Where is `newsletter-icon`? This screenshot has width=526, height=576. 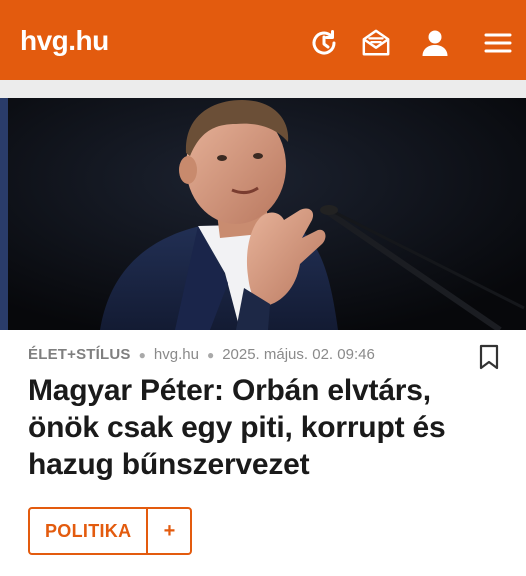 newsletter-icon is located at coordinates (376, 43).